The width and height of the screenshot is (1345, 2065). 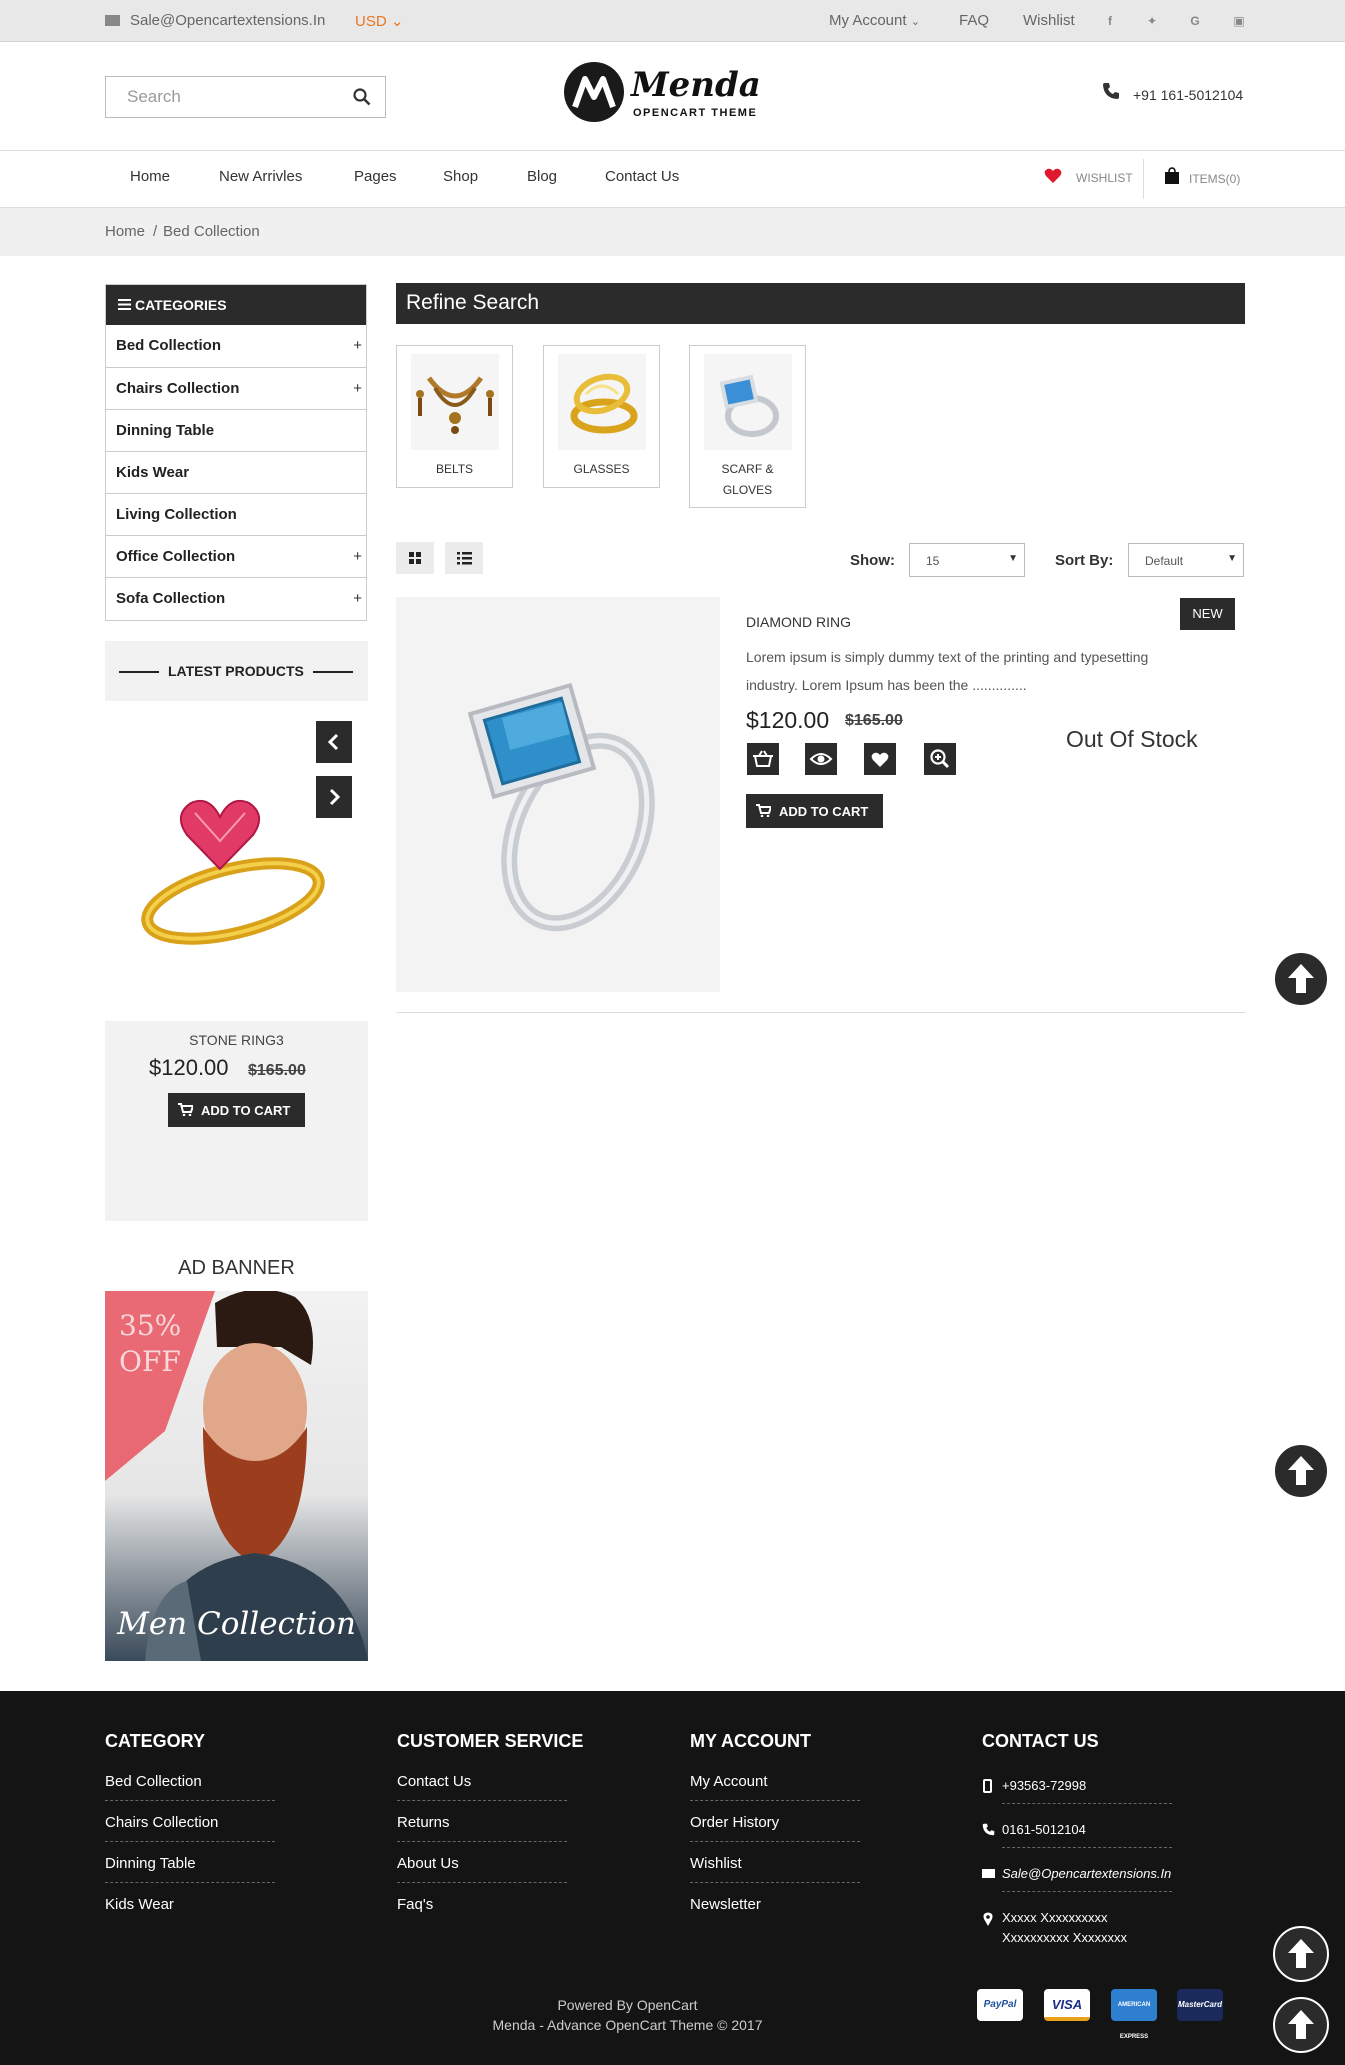 I want to click on product-image, so click(x=558, y=794).